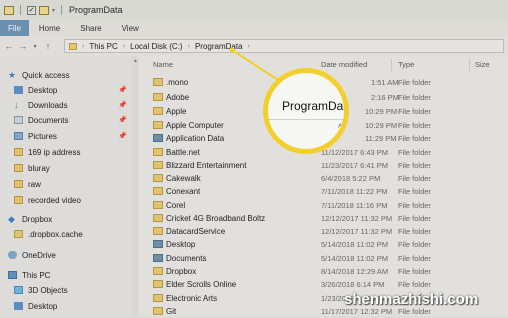  I want to click on callout-text: ProgramData, so click(315, 106).